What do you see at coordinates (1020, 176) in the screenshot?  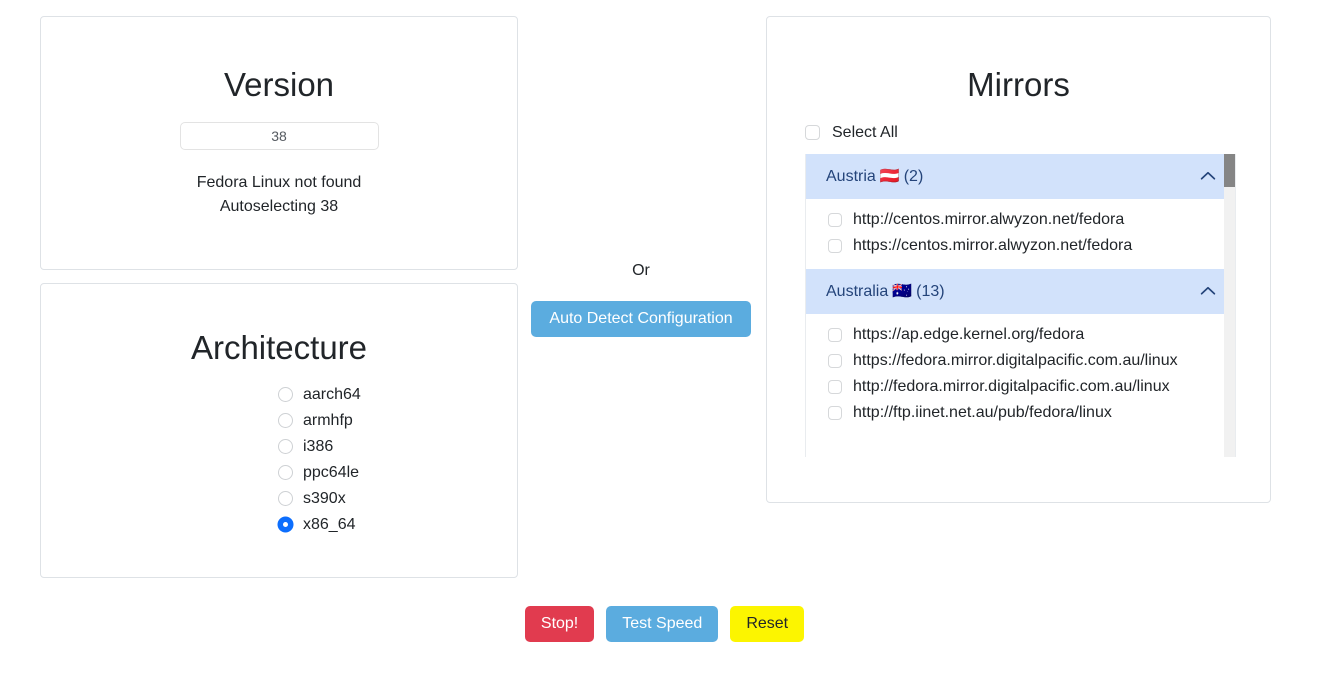 I see `mirror-group-header: Austria 🇦🇹 (2)` at bounding box center [1020, 176].